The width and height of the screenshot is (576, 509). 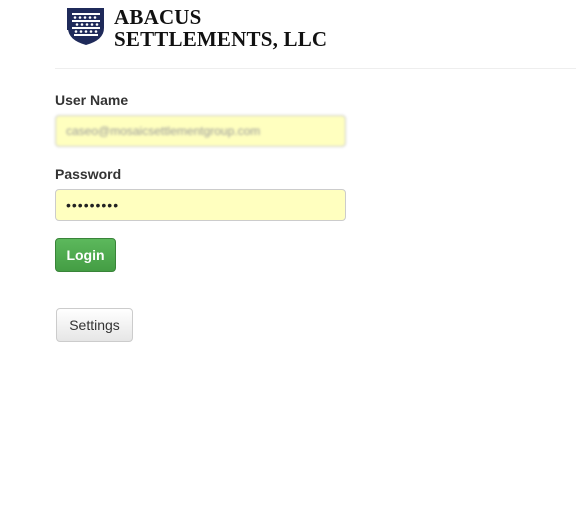 What do you see at coordinates (88, 174) in the screenshot?
I see `password-label: Password` at bounding box center [88, 174].